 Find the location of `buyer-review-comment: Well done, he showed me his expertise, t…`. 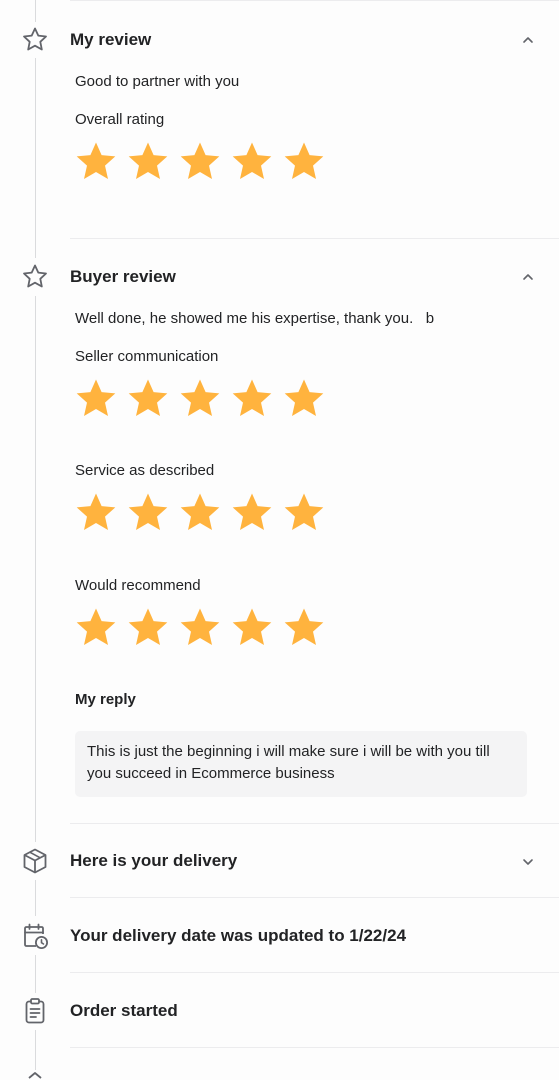

buyer-review-comment: Well done, he showed me his expertise, t… is located at coordinates (255, 318).